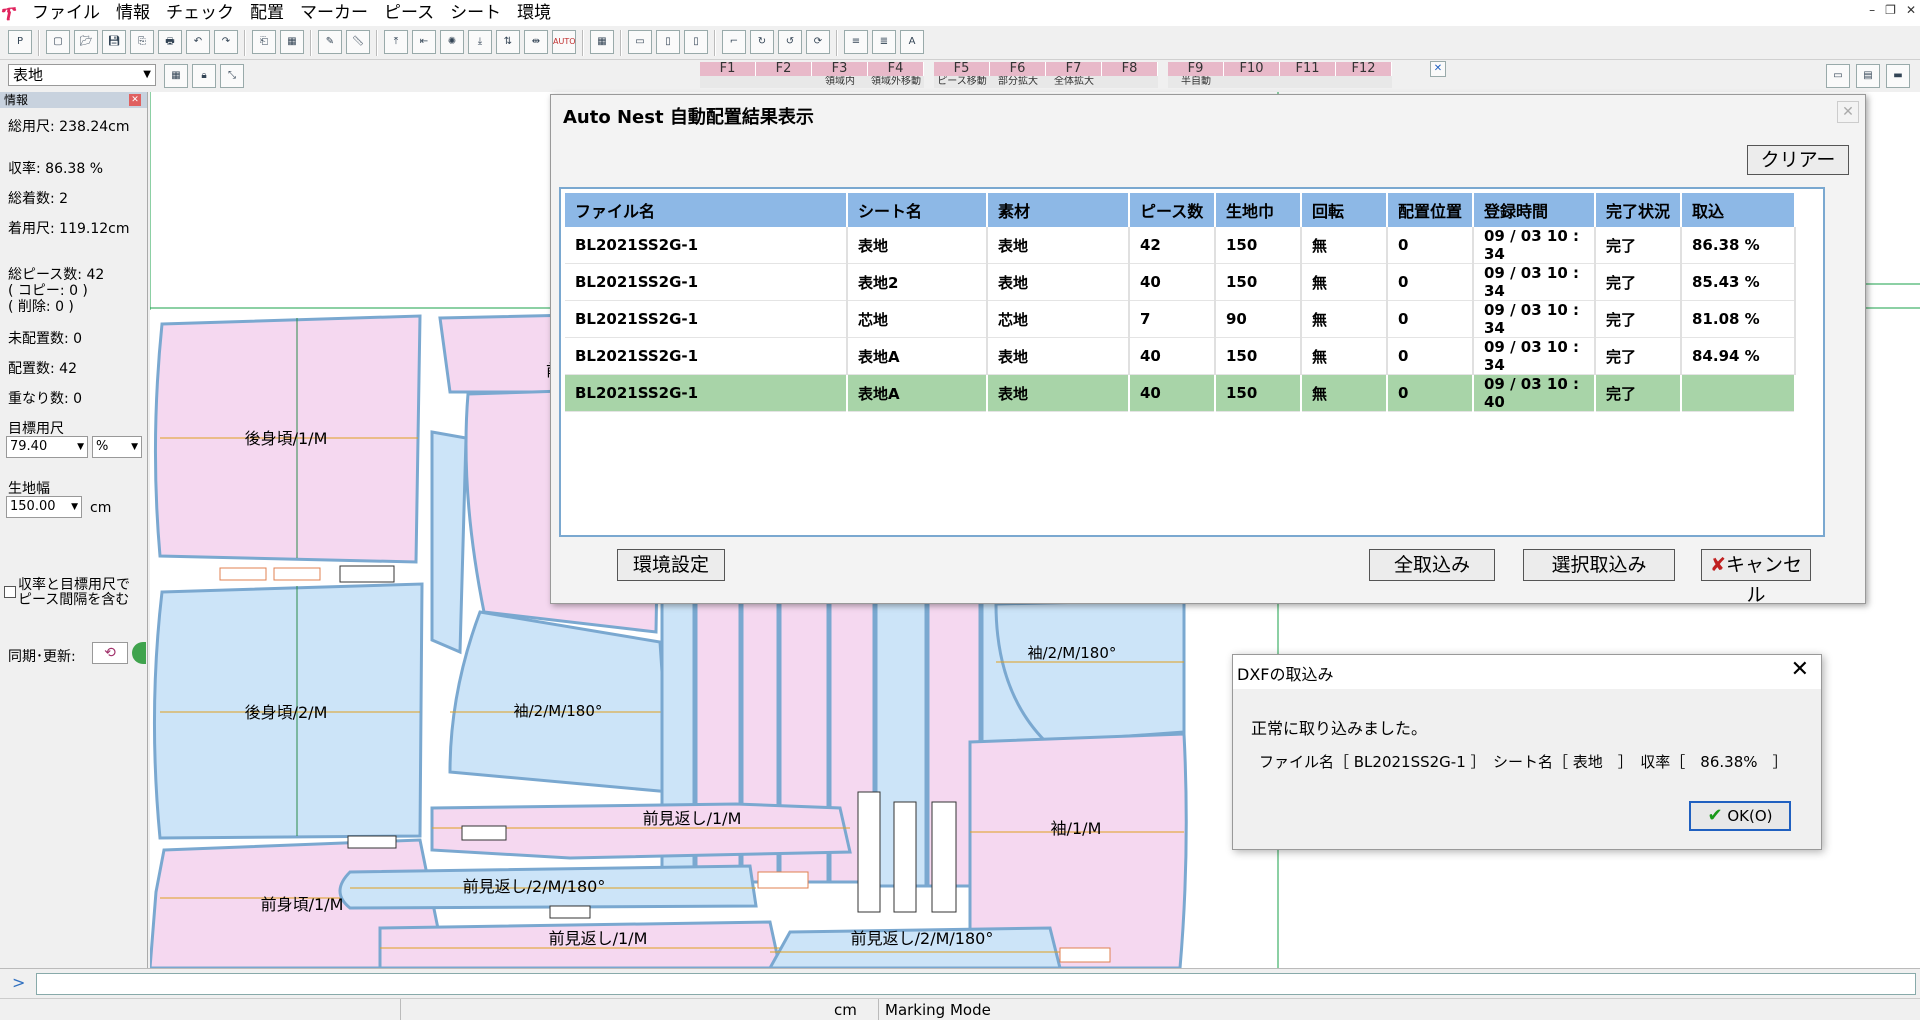 The image size is (1920, 1020). Describe the element at coordinates (1738, 356) in the screenshot. I see `table-cell: 84.94 %` at that location.